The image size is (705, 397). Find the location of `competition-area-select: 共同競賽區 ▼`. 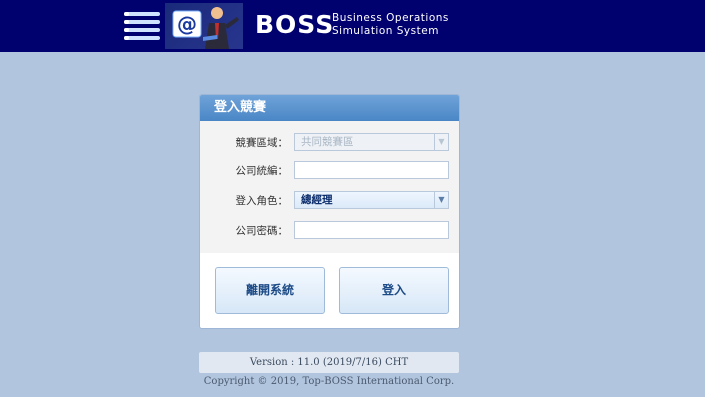

competition-area-select: 共同競賽區 ▼ is located at coordinates (371, 142).